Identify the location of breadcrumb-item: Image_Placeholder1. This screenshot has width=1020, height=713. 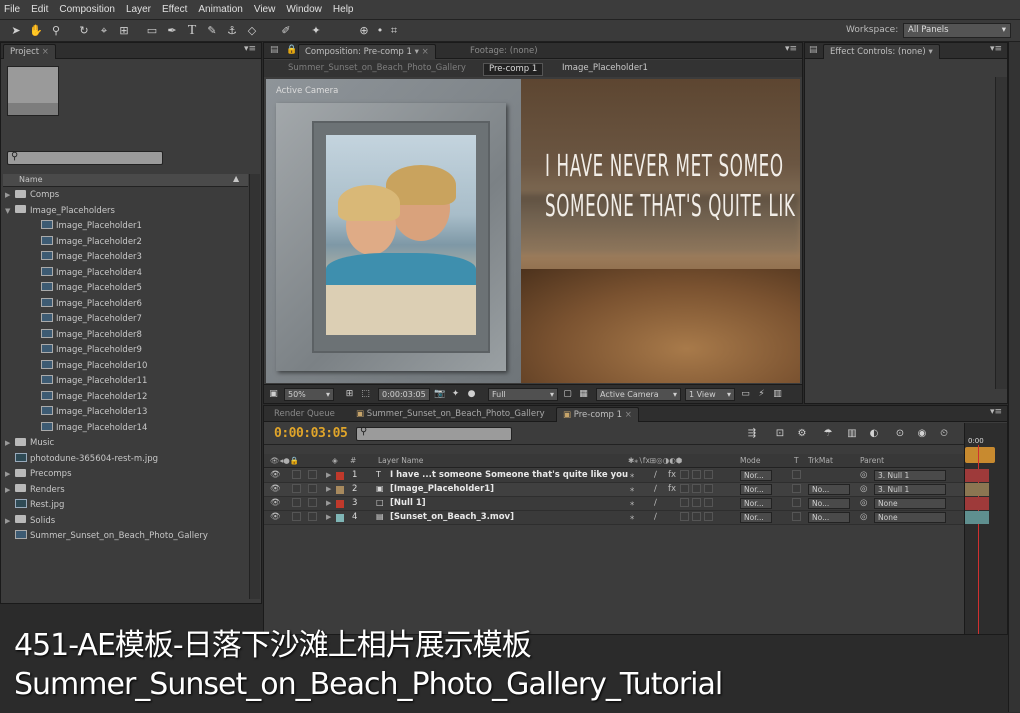
(605, 68).